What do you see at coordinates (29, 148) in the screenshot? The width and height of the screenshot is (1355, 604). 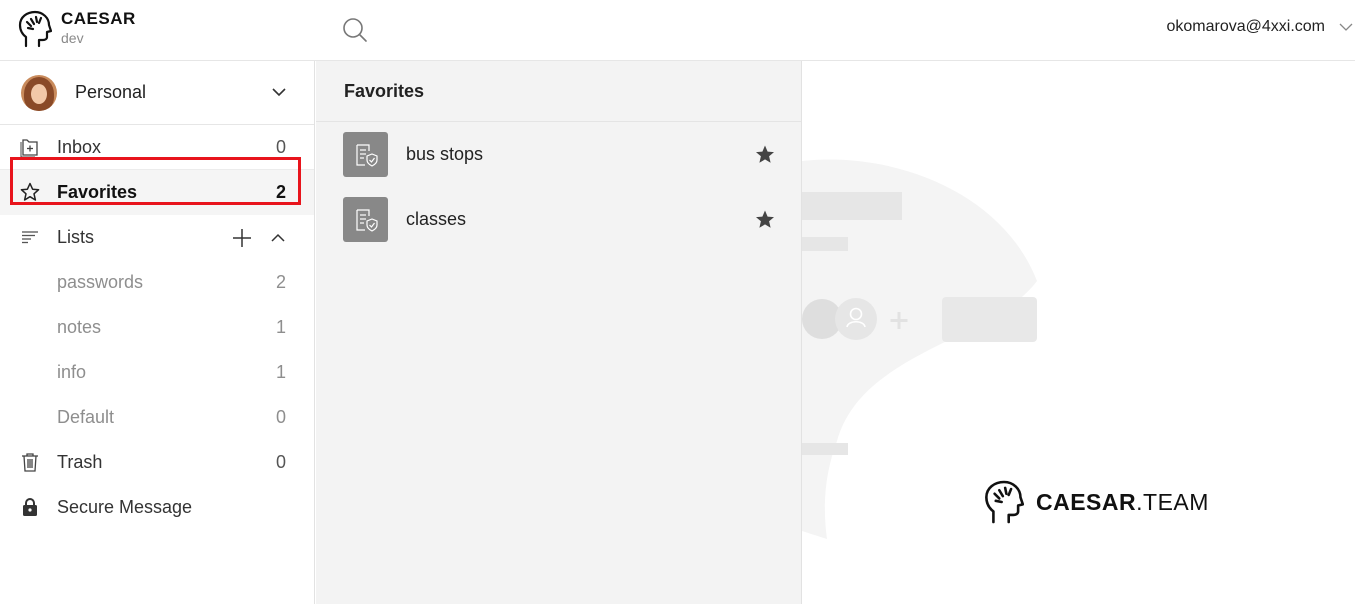 I see `inbox-icon` at bounding box center [29, 148].